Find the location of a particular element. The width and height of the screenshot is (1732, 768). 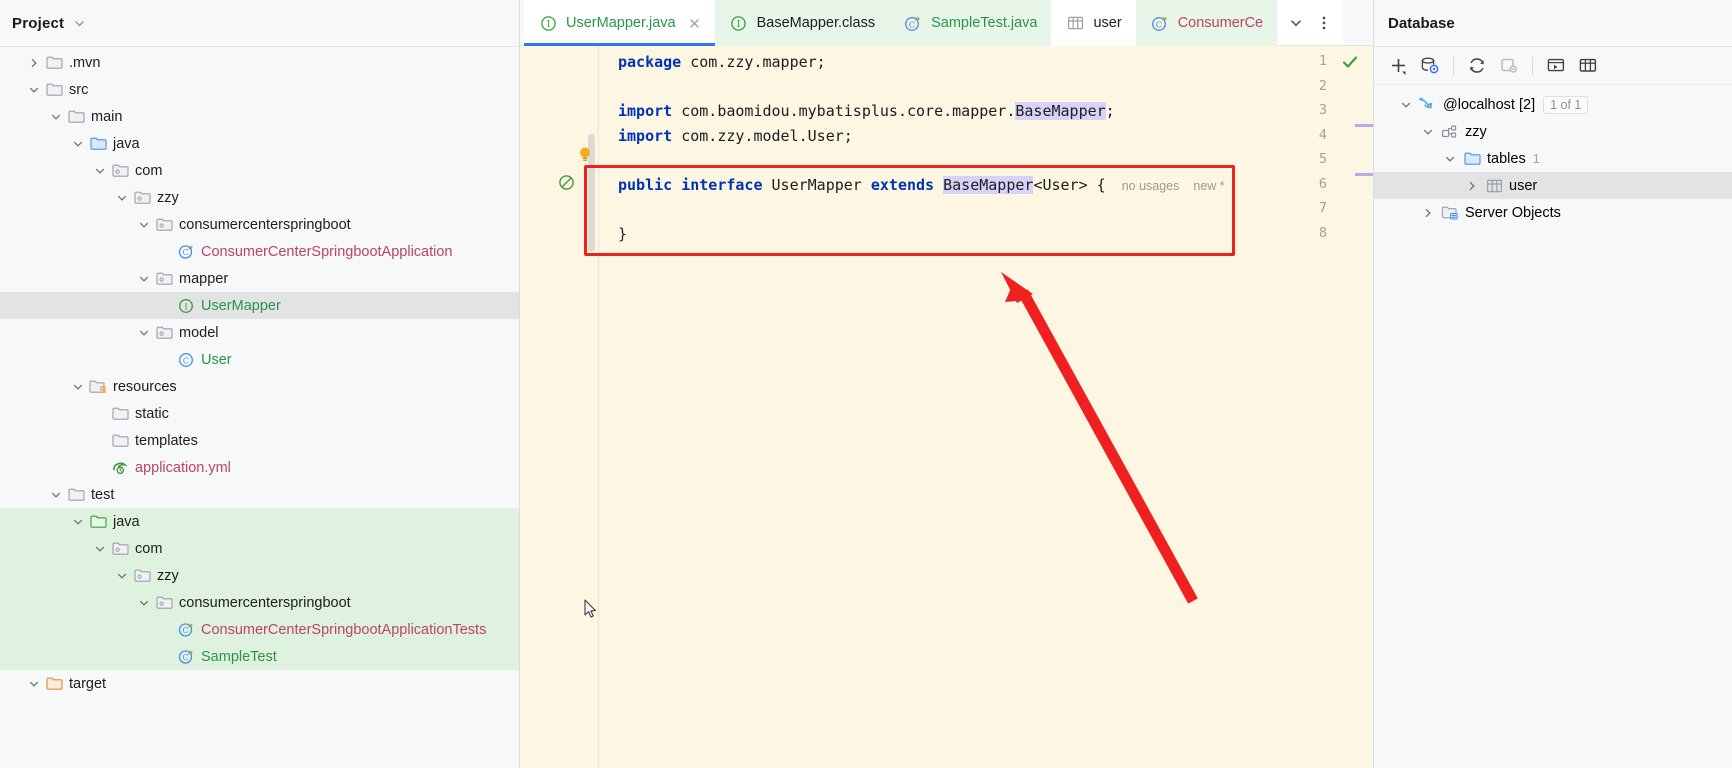

project-tree-item: resources is located at coordinates (259, 386).